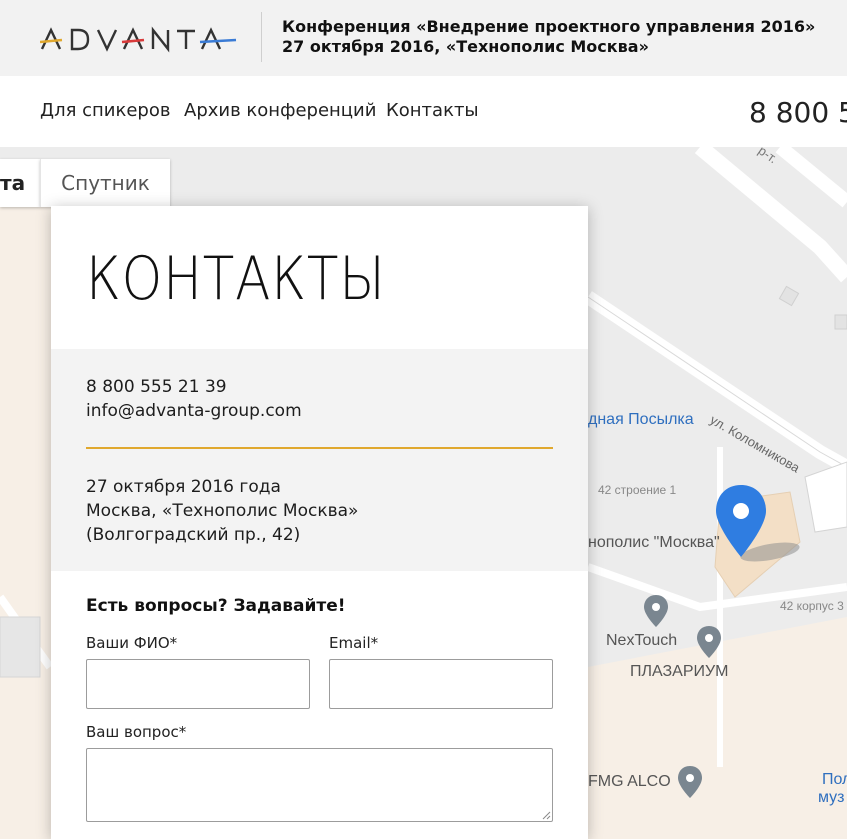 This screenshot has height=839, width=847. What do you see at coordinates (140, 40) in the screenshot?
I see `advanta-logo` at bounding box center [140, 40].